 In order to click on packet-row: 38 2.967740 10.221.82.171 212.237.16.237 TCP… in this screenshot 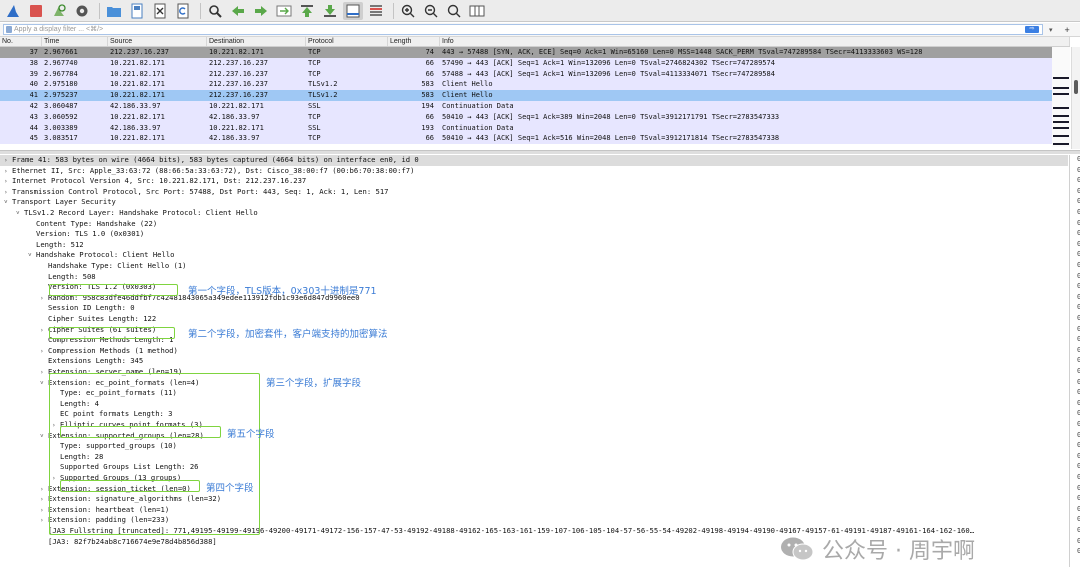, I will do `click(535, 63)`.